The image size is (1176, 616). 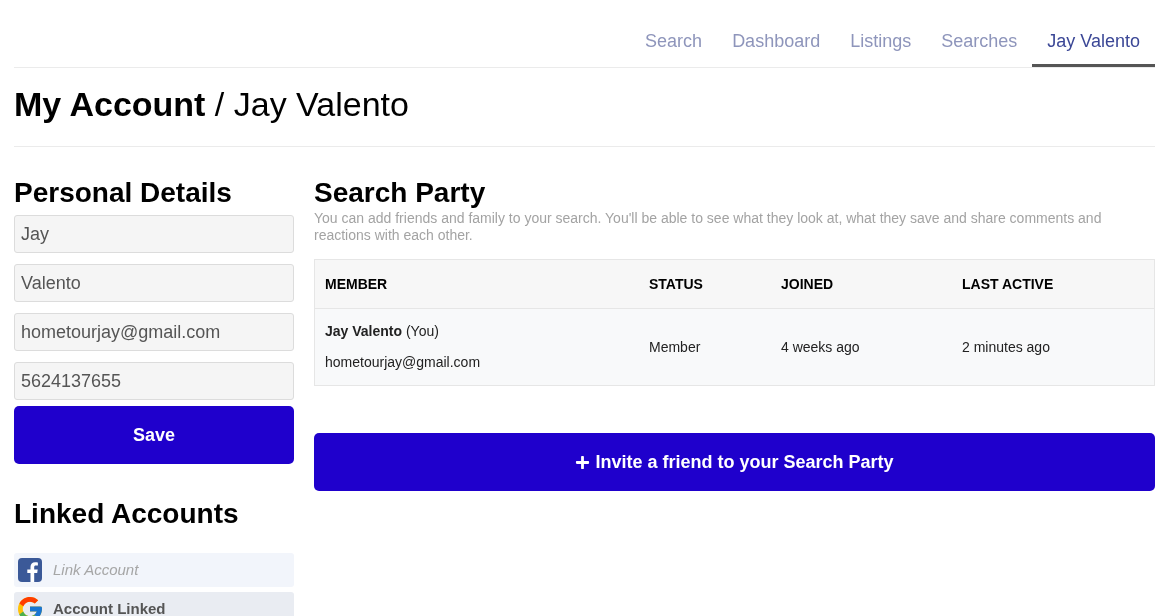 I want to click on linked-account-item: Account Linked, so click(x=154, y=604).